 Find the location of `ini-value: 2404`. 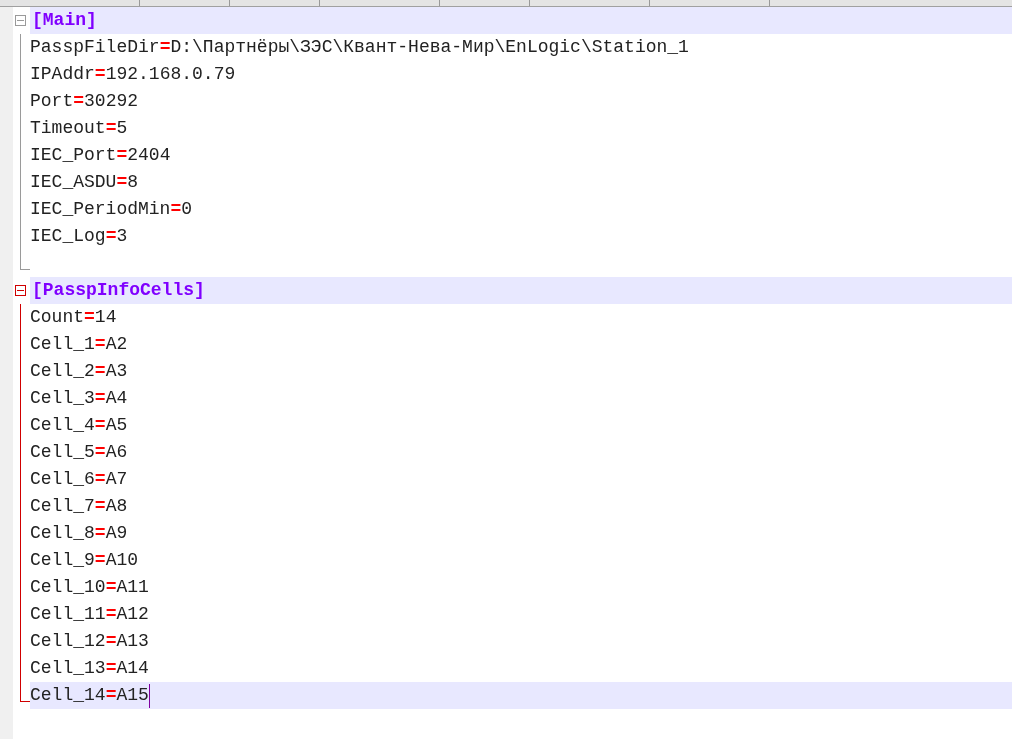

ini-value: 2404 is located at coordinates (149, 155).